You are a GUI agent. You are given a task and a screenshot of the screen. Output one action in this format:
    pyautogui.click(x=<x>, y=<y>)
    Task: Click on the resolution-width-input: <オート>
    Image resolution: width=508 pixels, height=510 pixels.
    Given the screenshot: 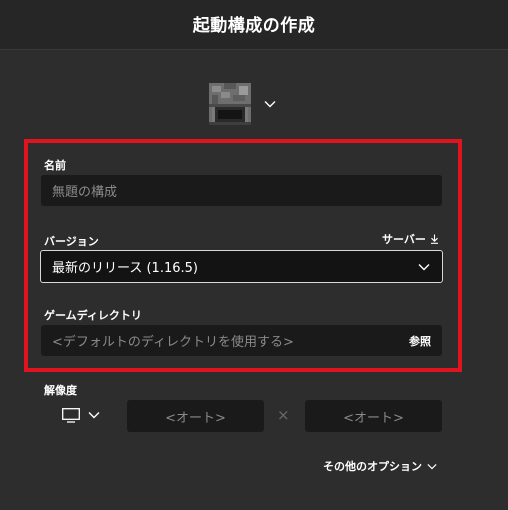 What is the action you would take?
    pyautogui.click(x=195, y=416)
    